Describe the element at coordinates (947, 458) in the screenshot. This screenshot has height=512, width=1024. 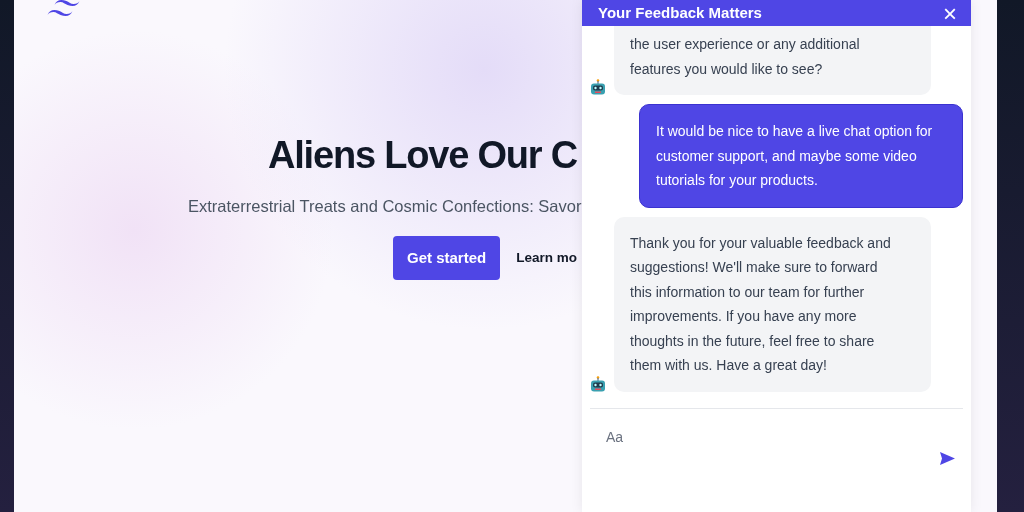
I see `send-icon` at that location.